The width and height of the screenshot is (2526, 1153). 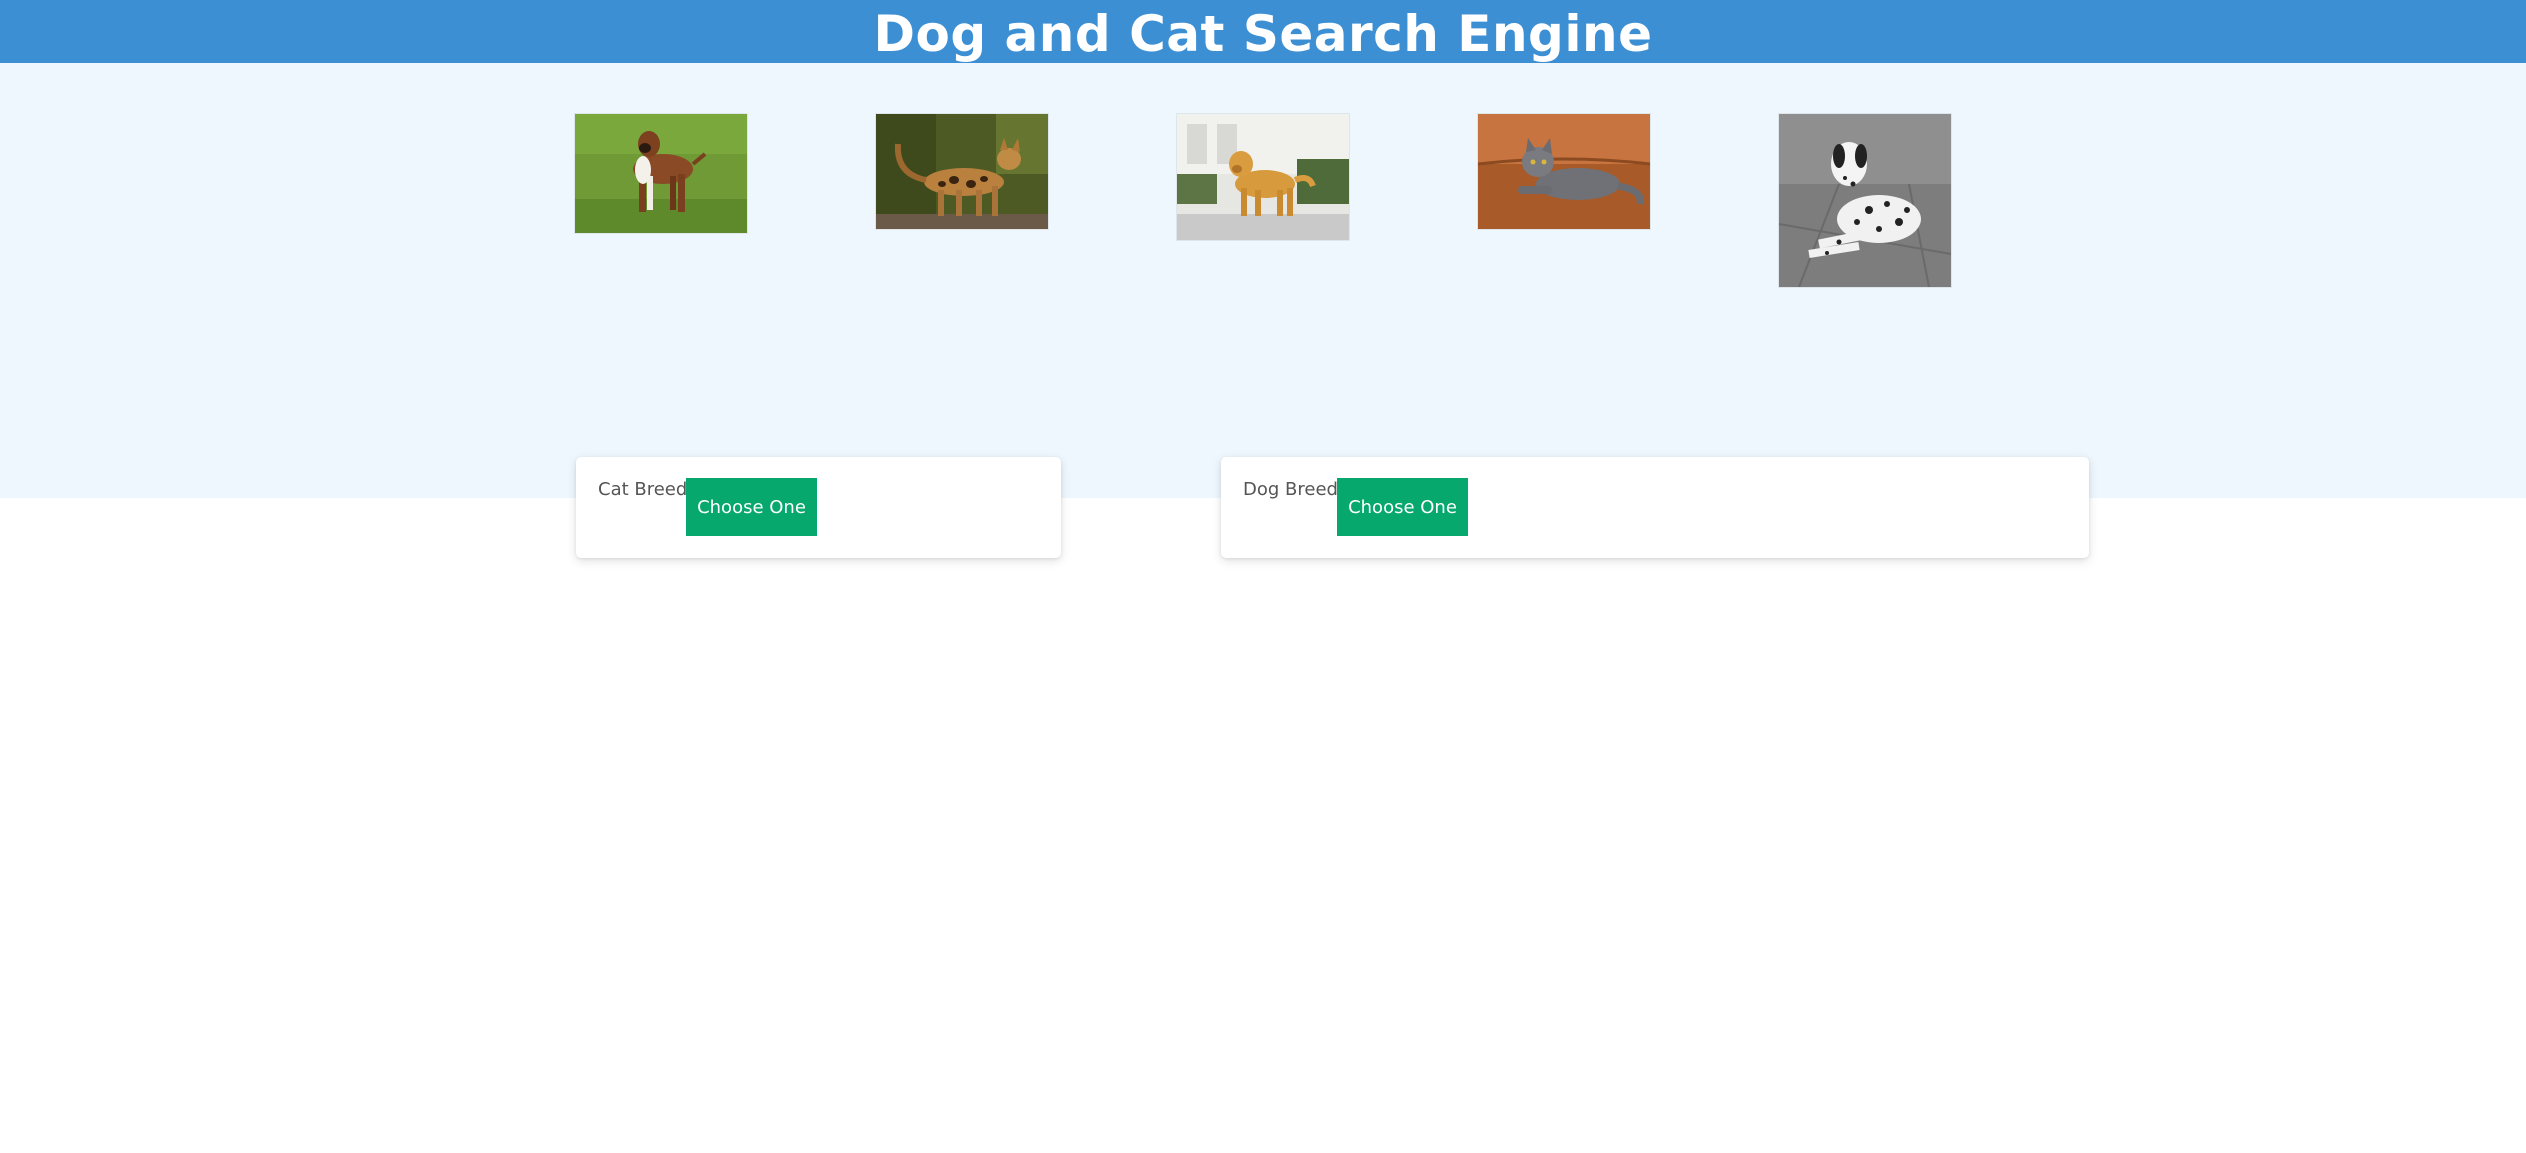 What do you see at coordinates (1564, 171) in the screenshot?
I see `gray-cat-image` at bounding box center [1564, 171].